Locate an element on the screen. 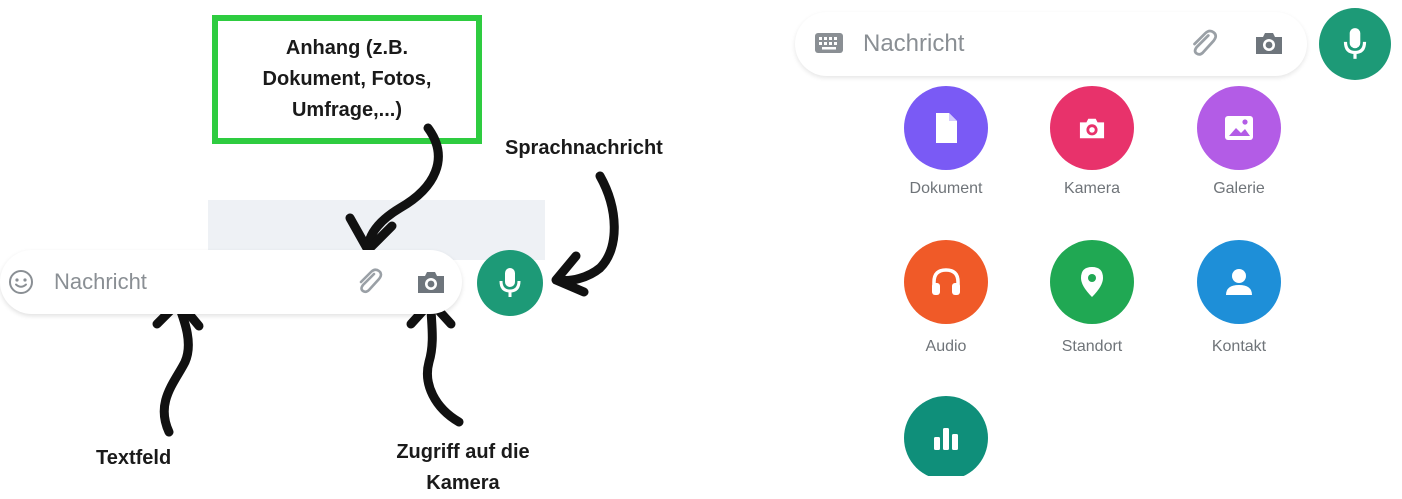 The image size is (1402, 499). headphones-icon is located at coordinates (946, 281).